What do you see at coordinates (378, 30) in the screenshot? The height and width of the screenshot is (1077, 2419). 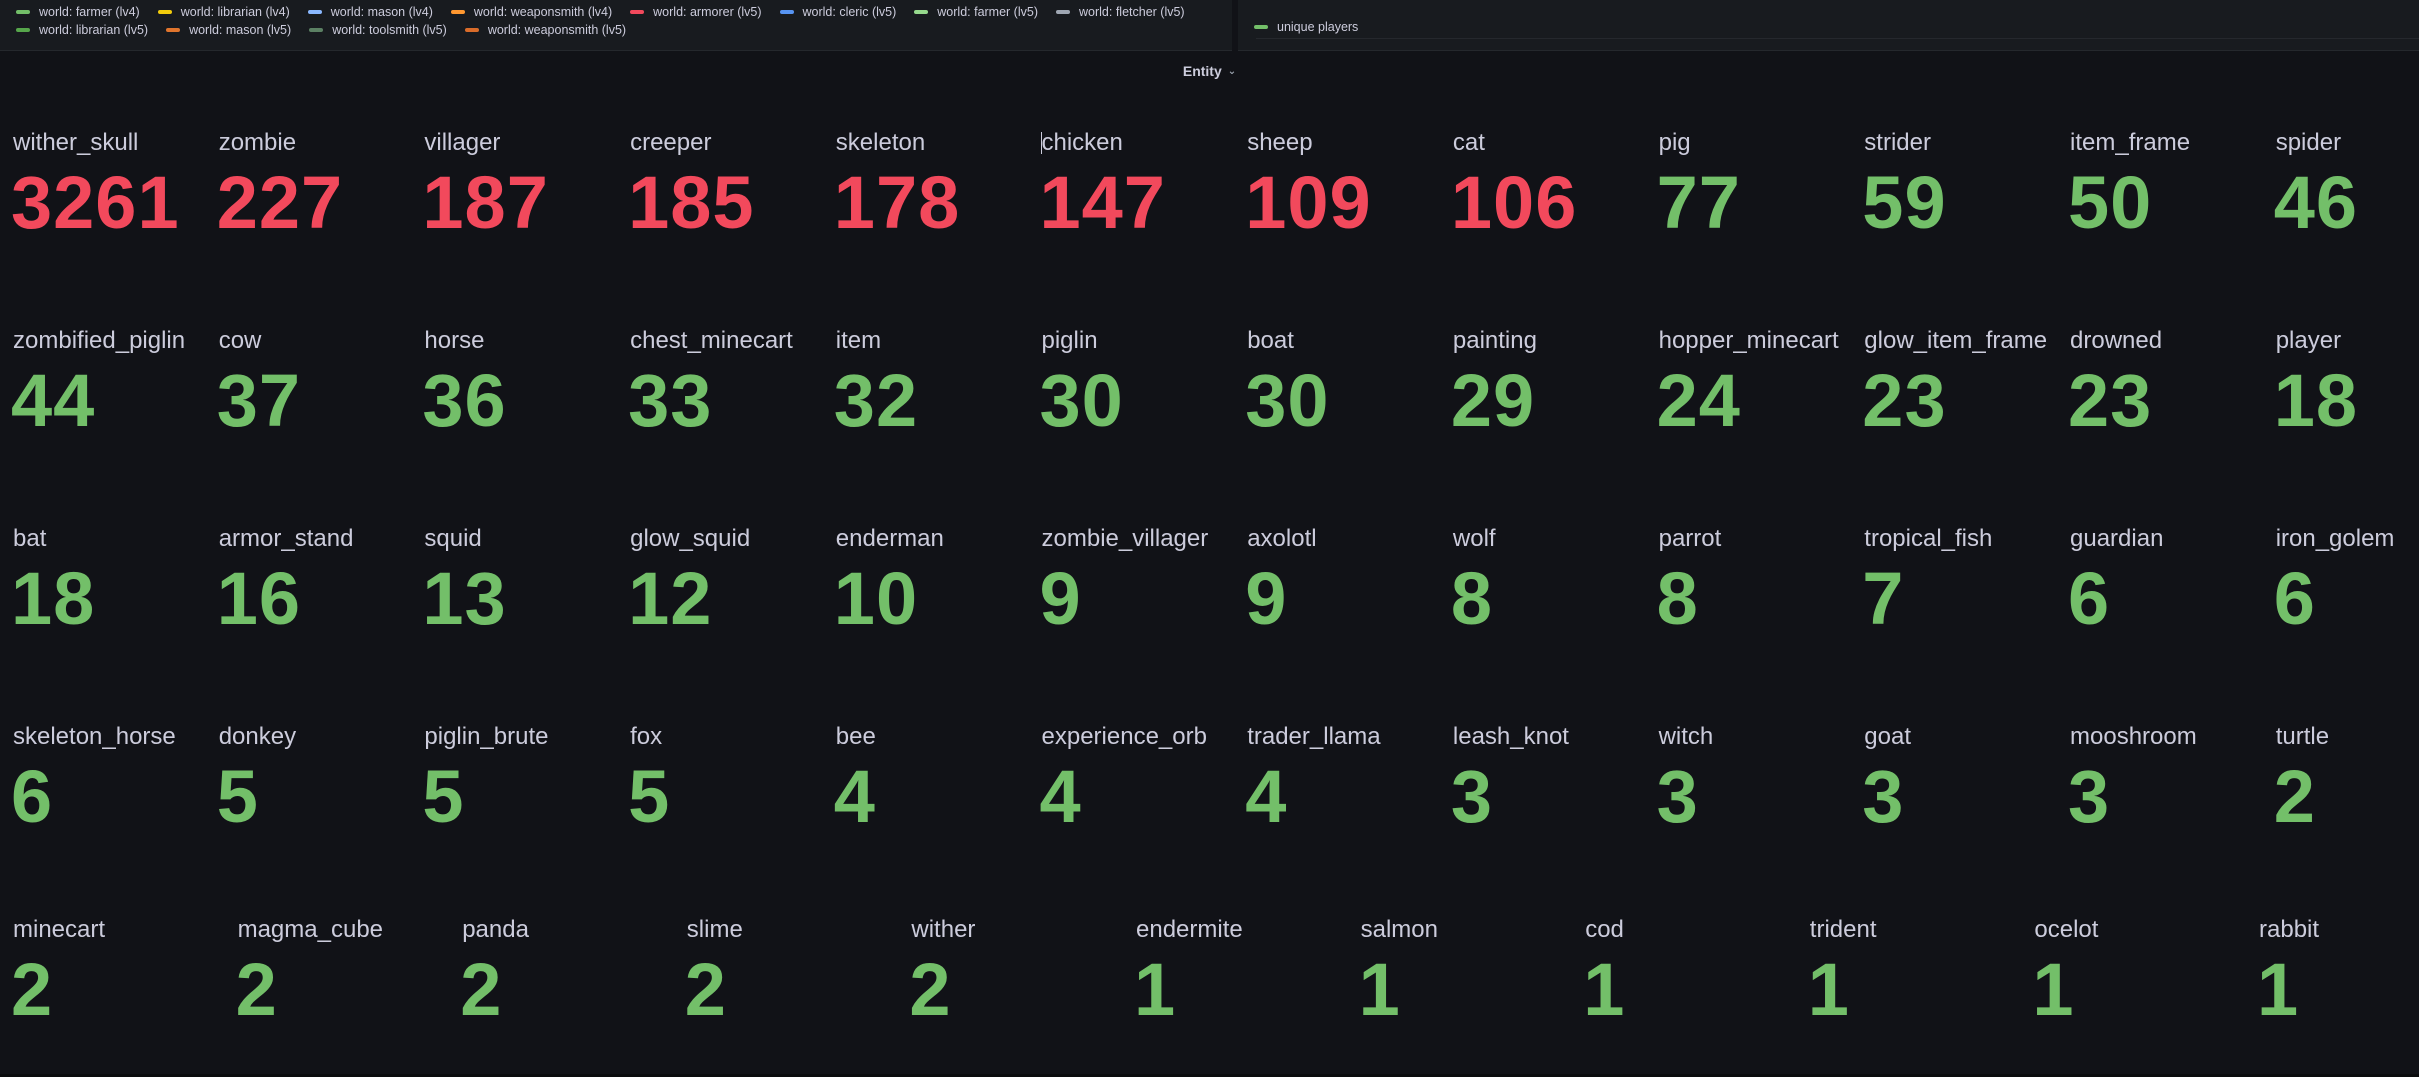 I see `legend-item: world: toolsmith (lv5)` at bounding box center [378, 30].